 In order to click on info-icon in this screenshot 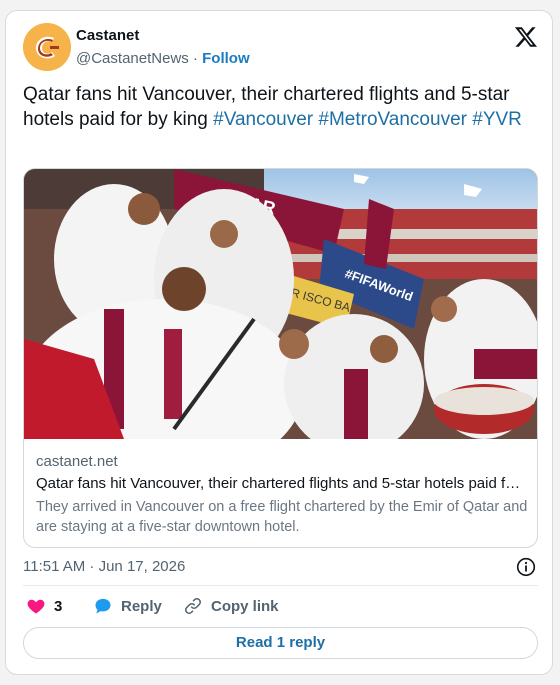, I will do `click(526, 567)`.